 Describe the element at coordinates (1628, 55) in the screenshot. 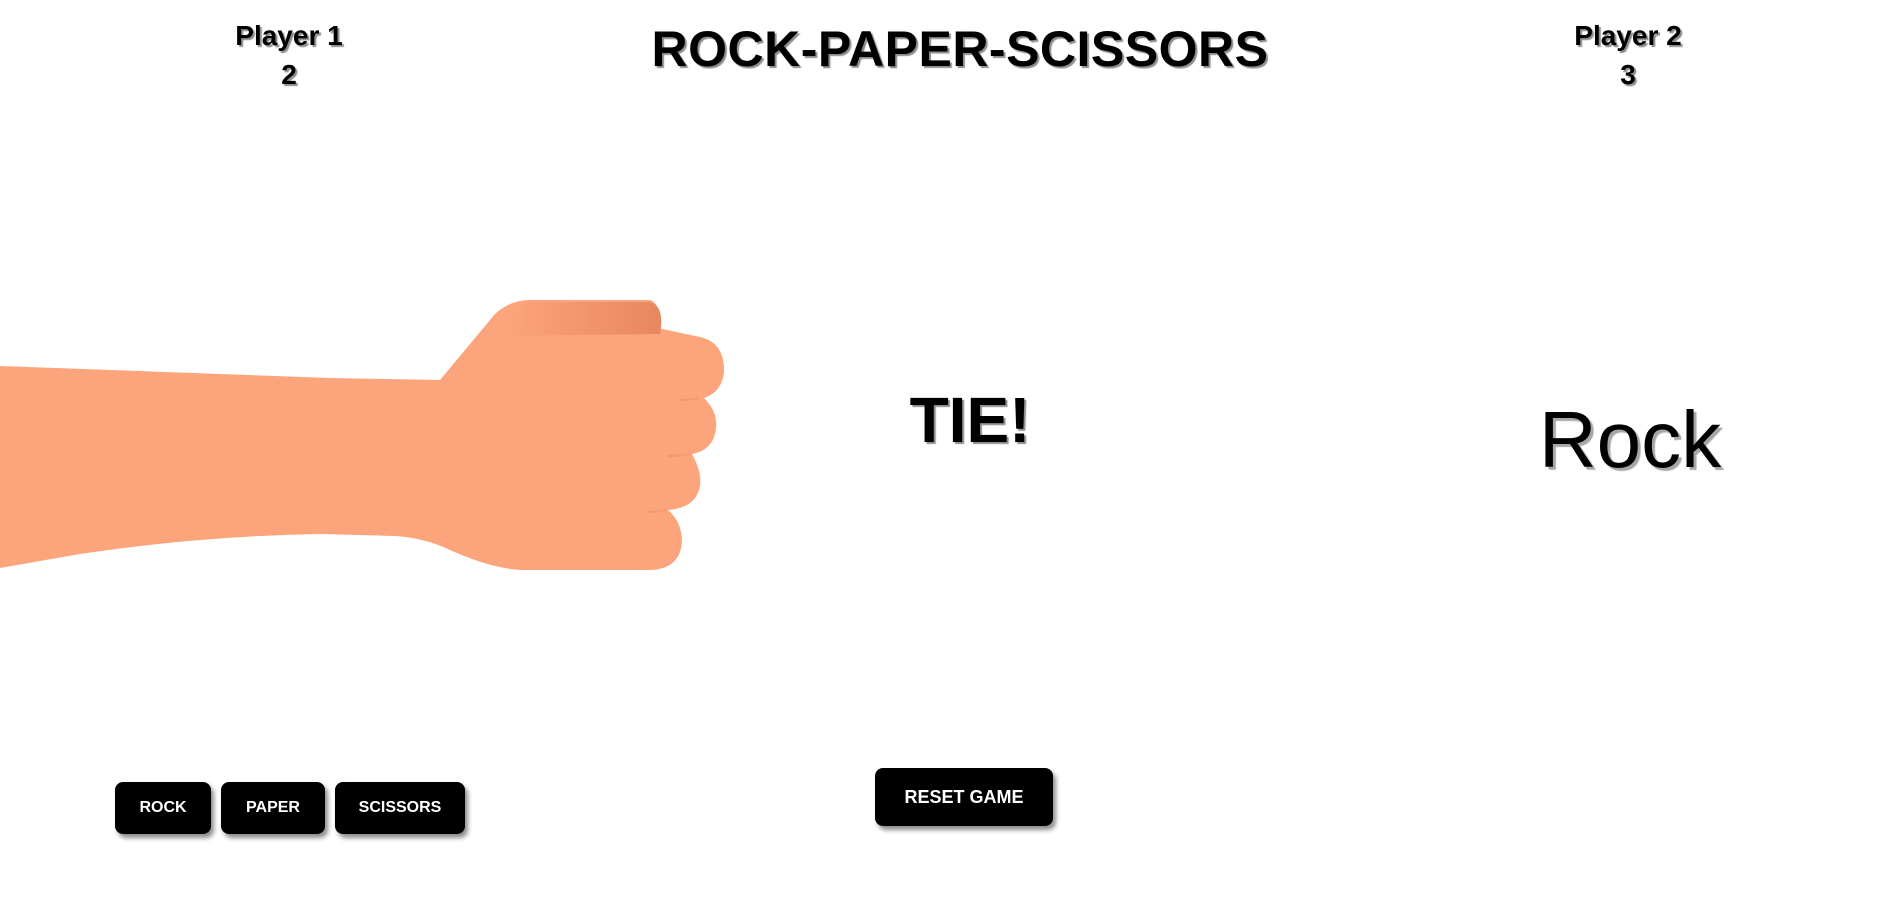

I see `player-2-panel: Player 2 3` at that location.